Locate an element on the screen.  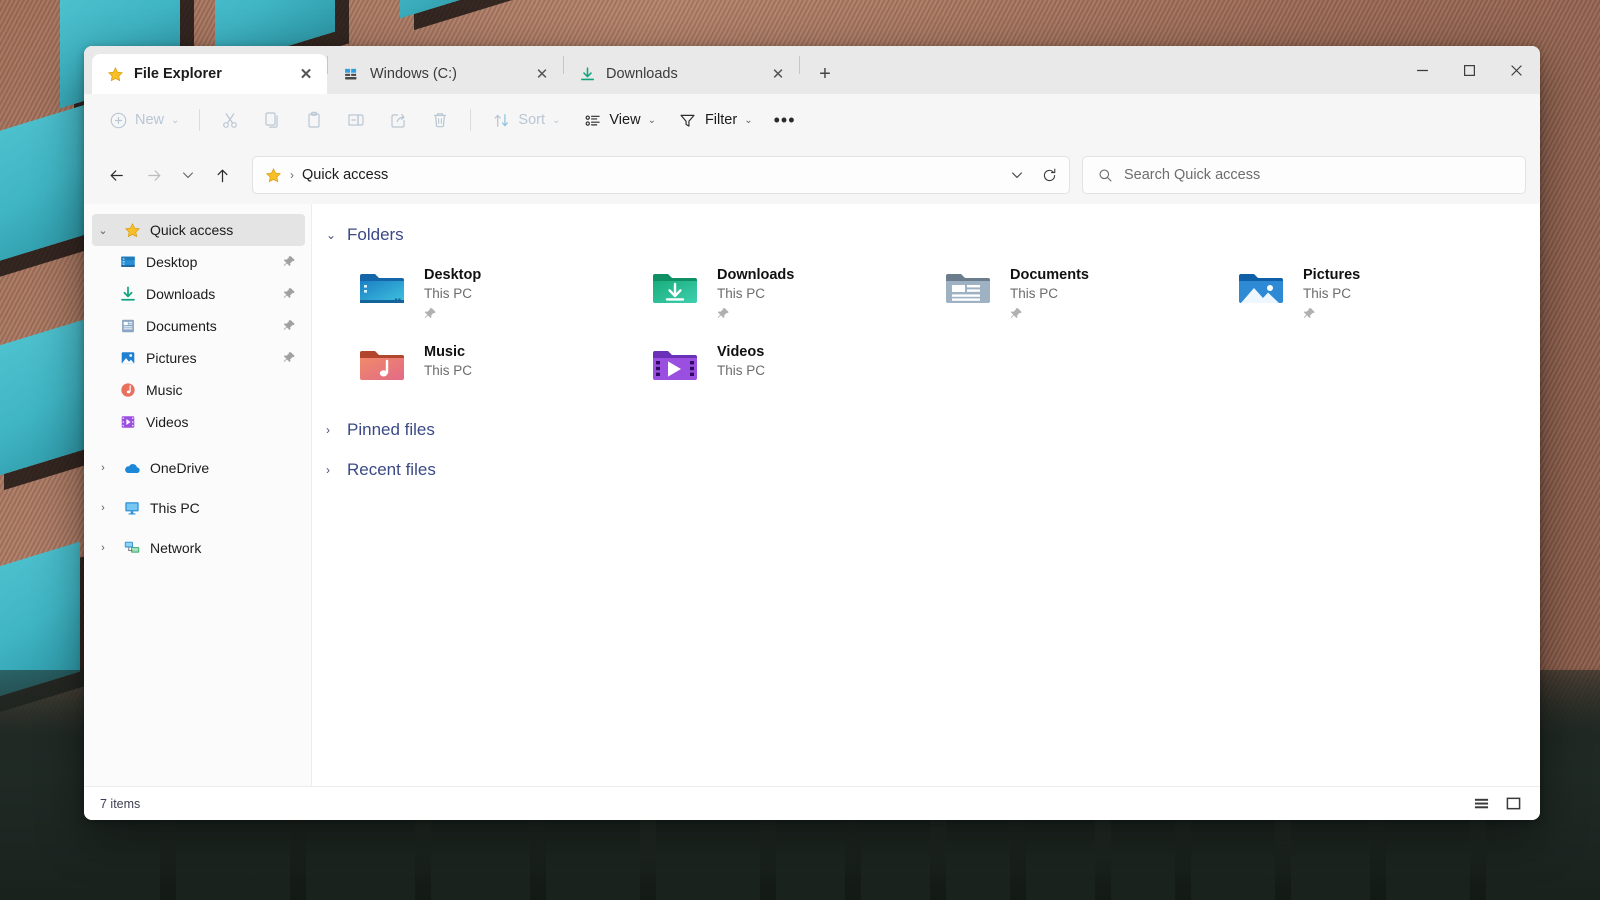
paste-button is located at coordinates (314, 120).